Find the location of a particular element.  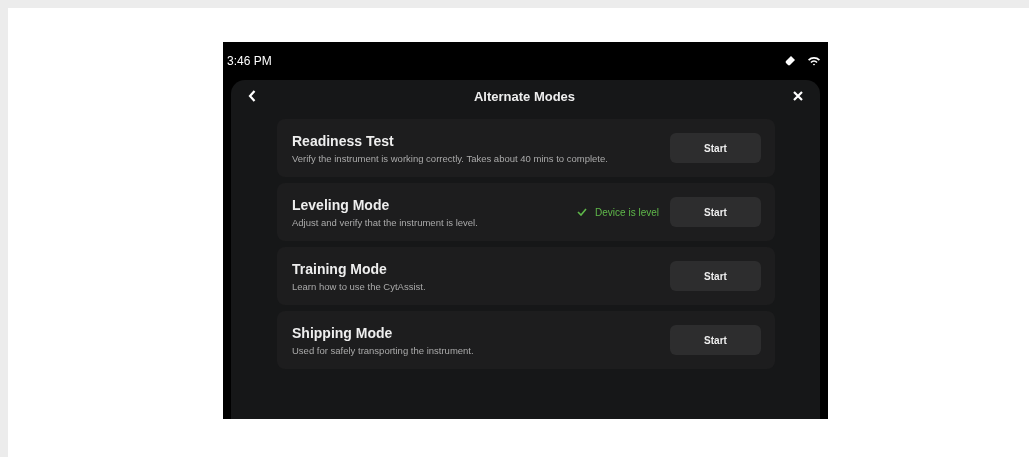

mode-title: Leveling Mode is located at coordinates (341, 204).